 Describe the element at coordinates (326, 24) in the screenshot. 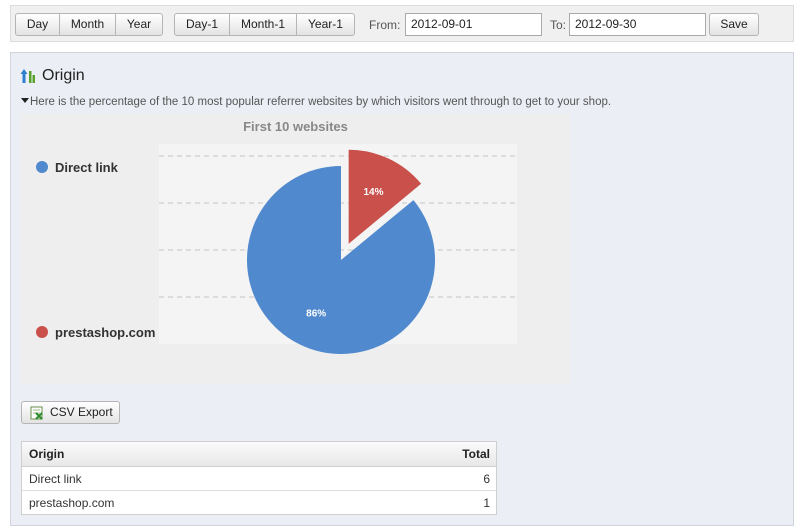

I see `year-minus-1-button: Year-1` at that location.